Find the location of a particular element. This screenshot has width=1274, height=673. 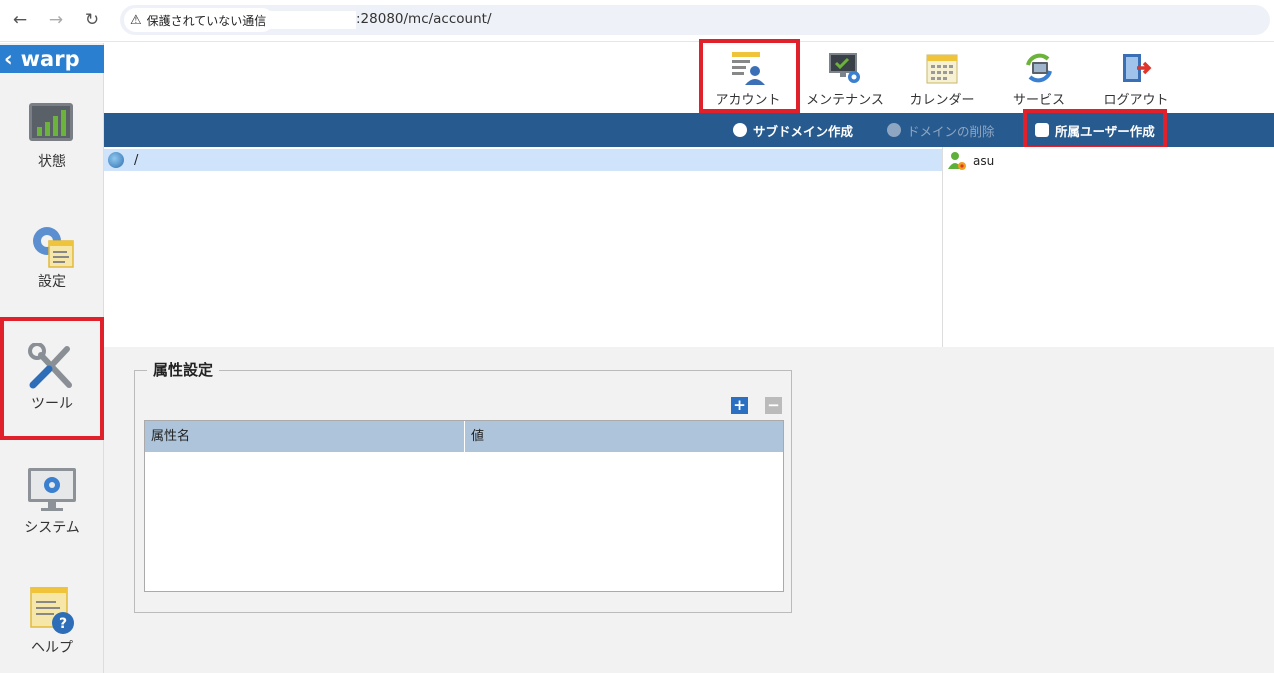

tree-node-label: / is located at coordinates (136, 160).